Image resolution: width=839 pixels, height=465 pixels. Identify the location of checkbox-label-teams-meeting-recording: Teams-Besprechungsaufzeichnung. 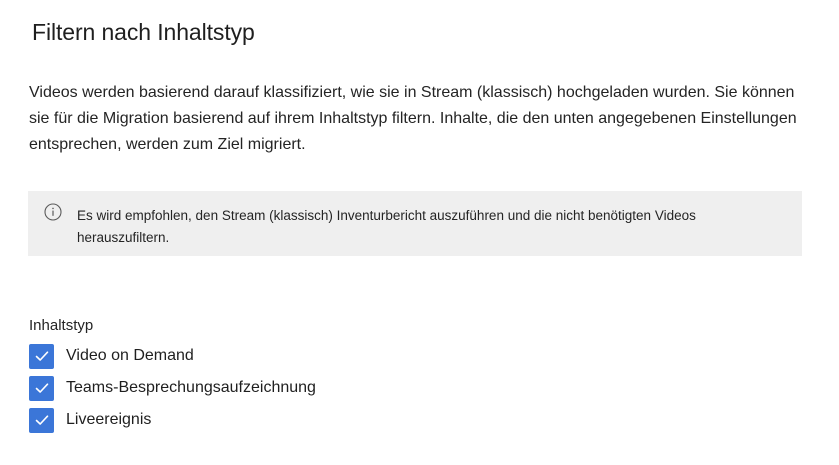
(191, 388).